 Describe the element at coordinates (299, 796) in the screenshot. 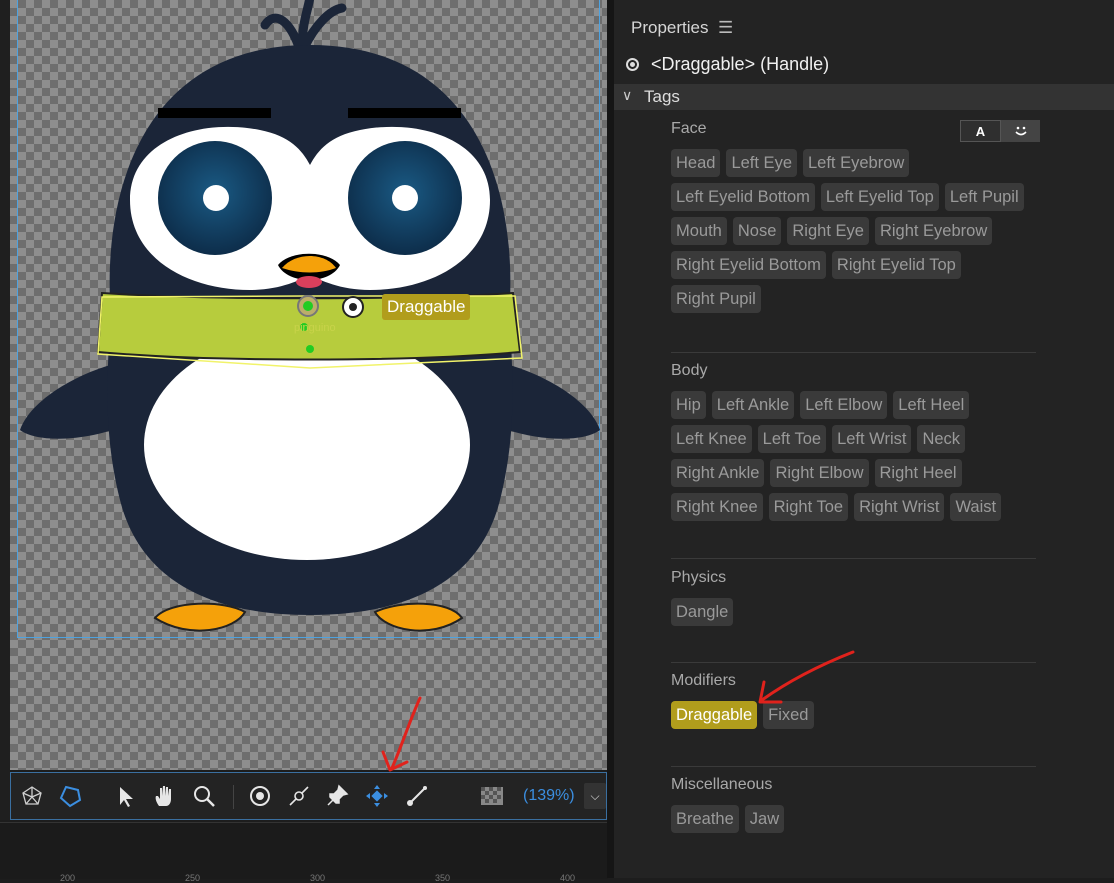

I see `dangle-icon` at that location.